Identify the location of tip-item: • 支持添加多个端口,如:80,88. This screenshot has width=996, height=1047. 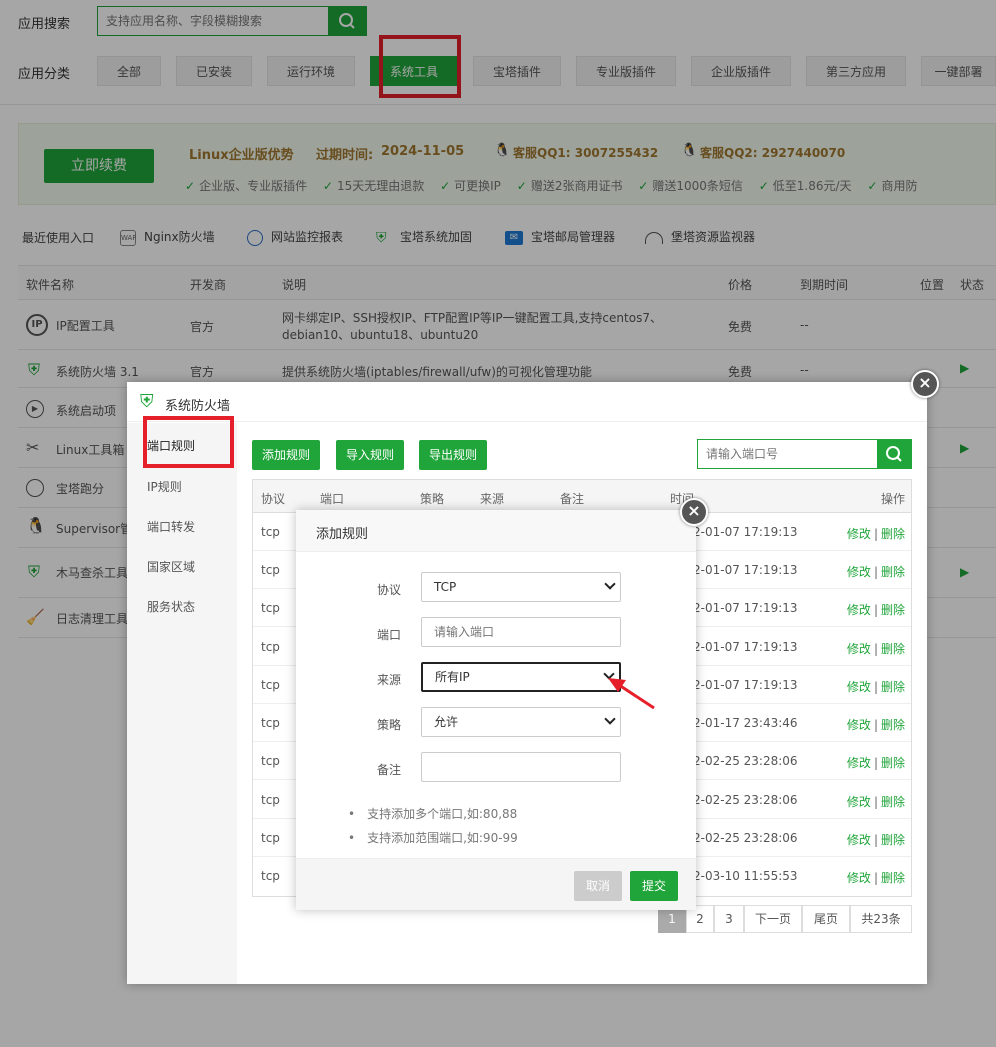
(433, 814).